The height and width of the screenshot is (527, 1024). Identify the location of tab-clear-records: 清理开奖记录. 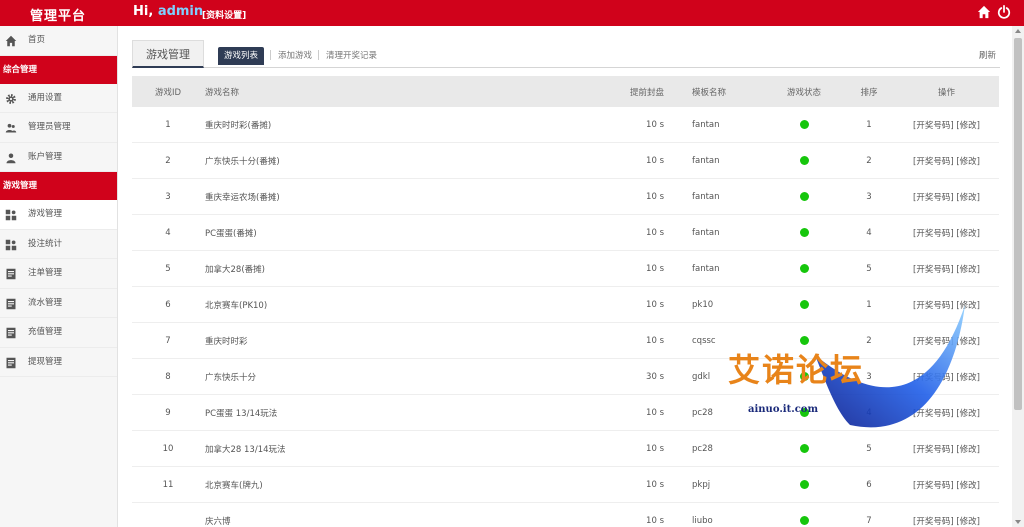
(351, 55).